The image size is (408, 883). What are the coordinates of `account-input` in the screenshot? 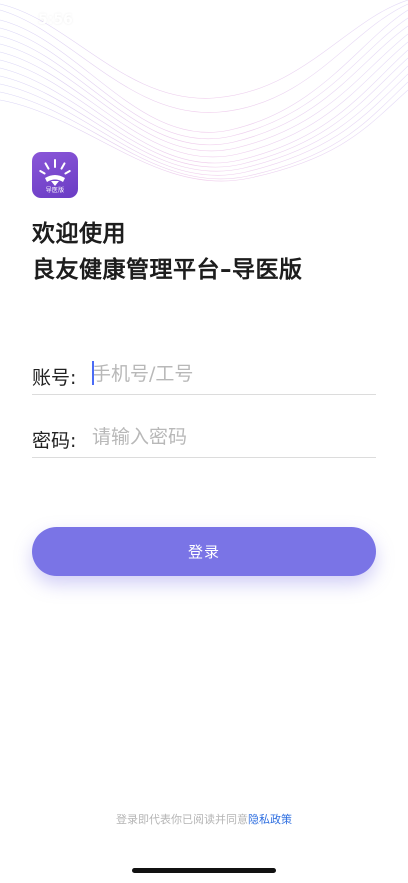 It's located at (232, 374).